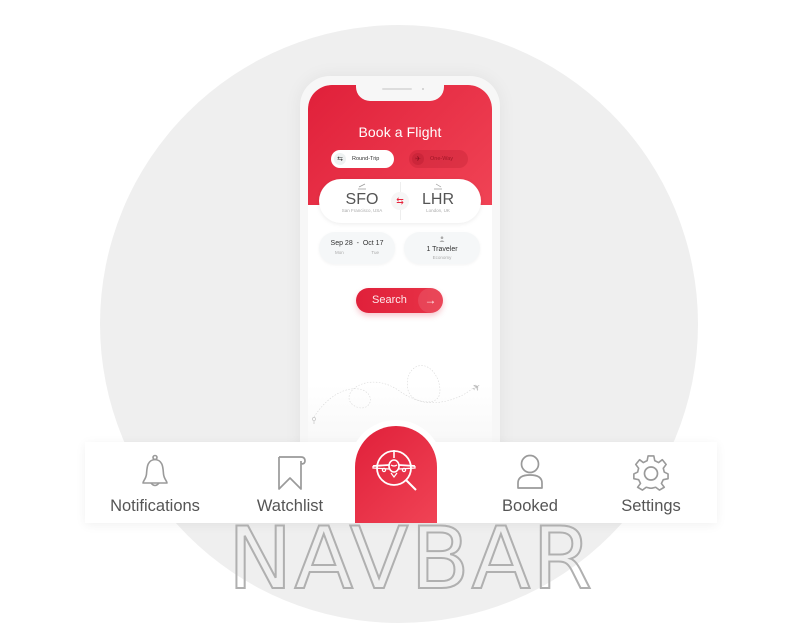 The image size is (800, 623). What do you see at coordinates (339, 252) in the screenshot?
I see `depart-day: Mon` at bounding box center [339, 252].